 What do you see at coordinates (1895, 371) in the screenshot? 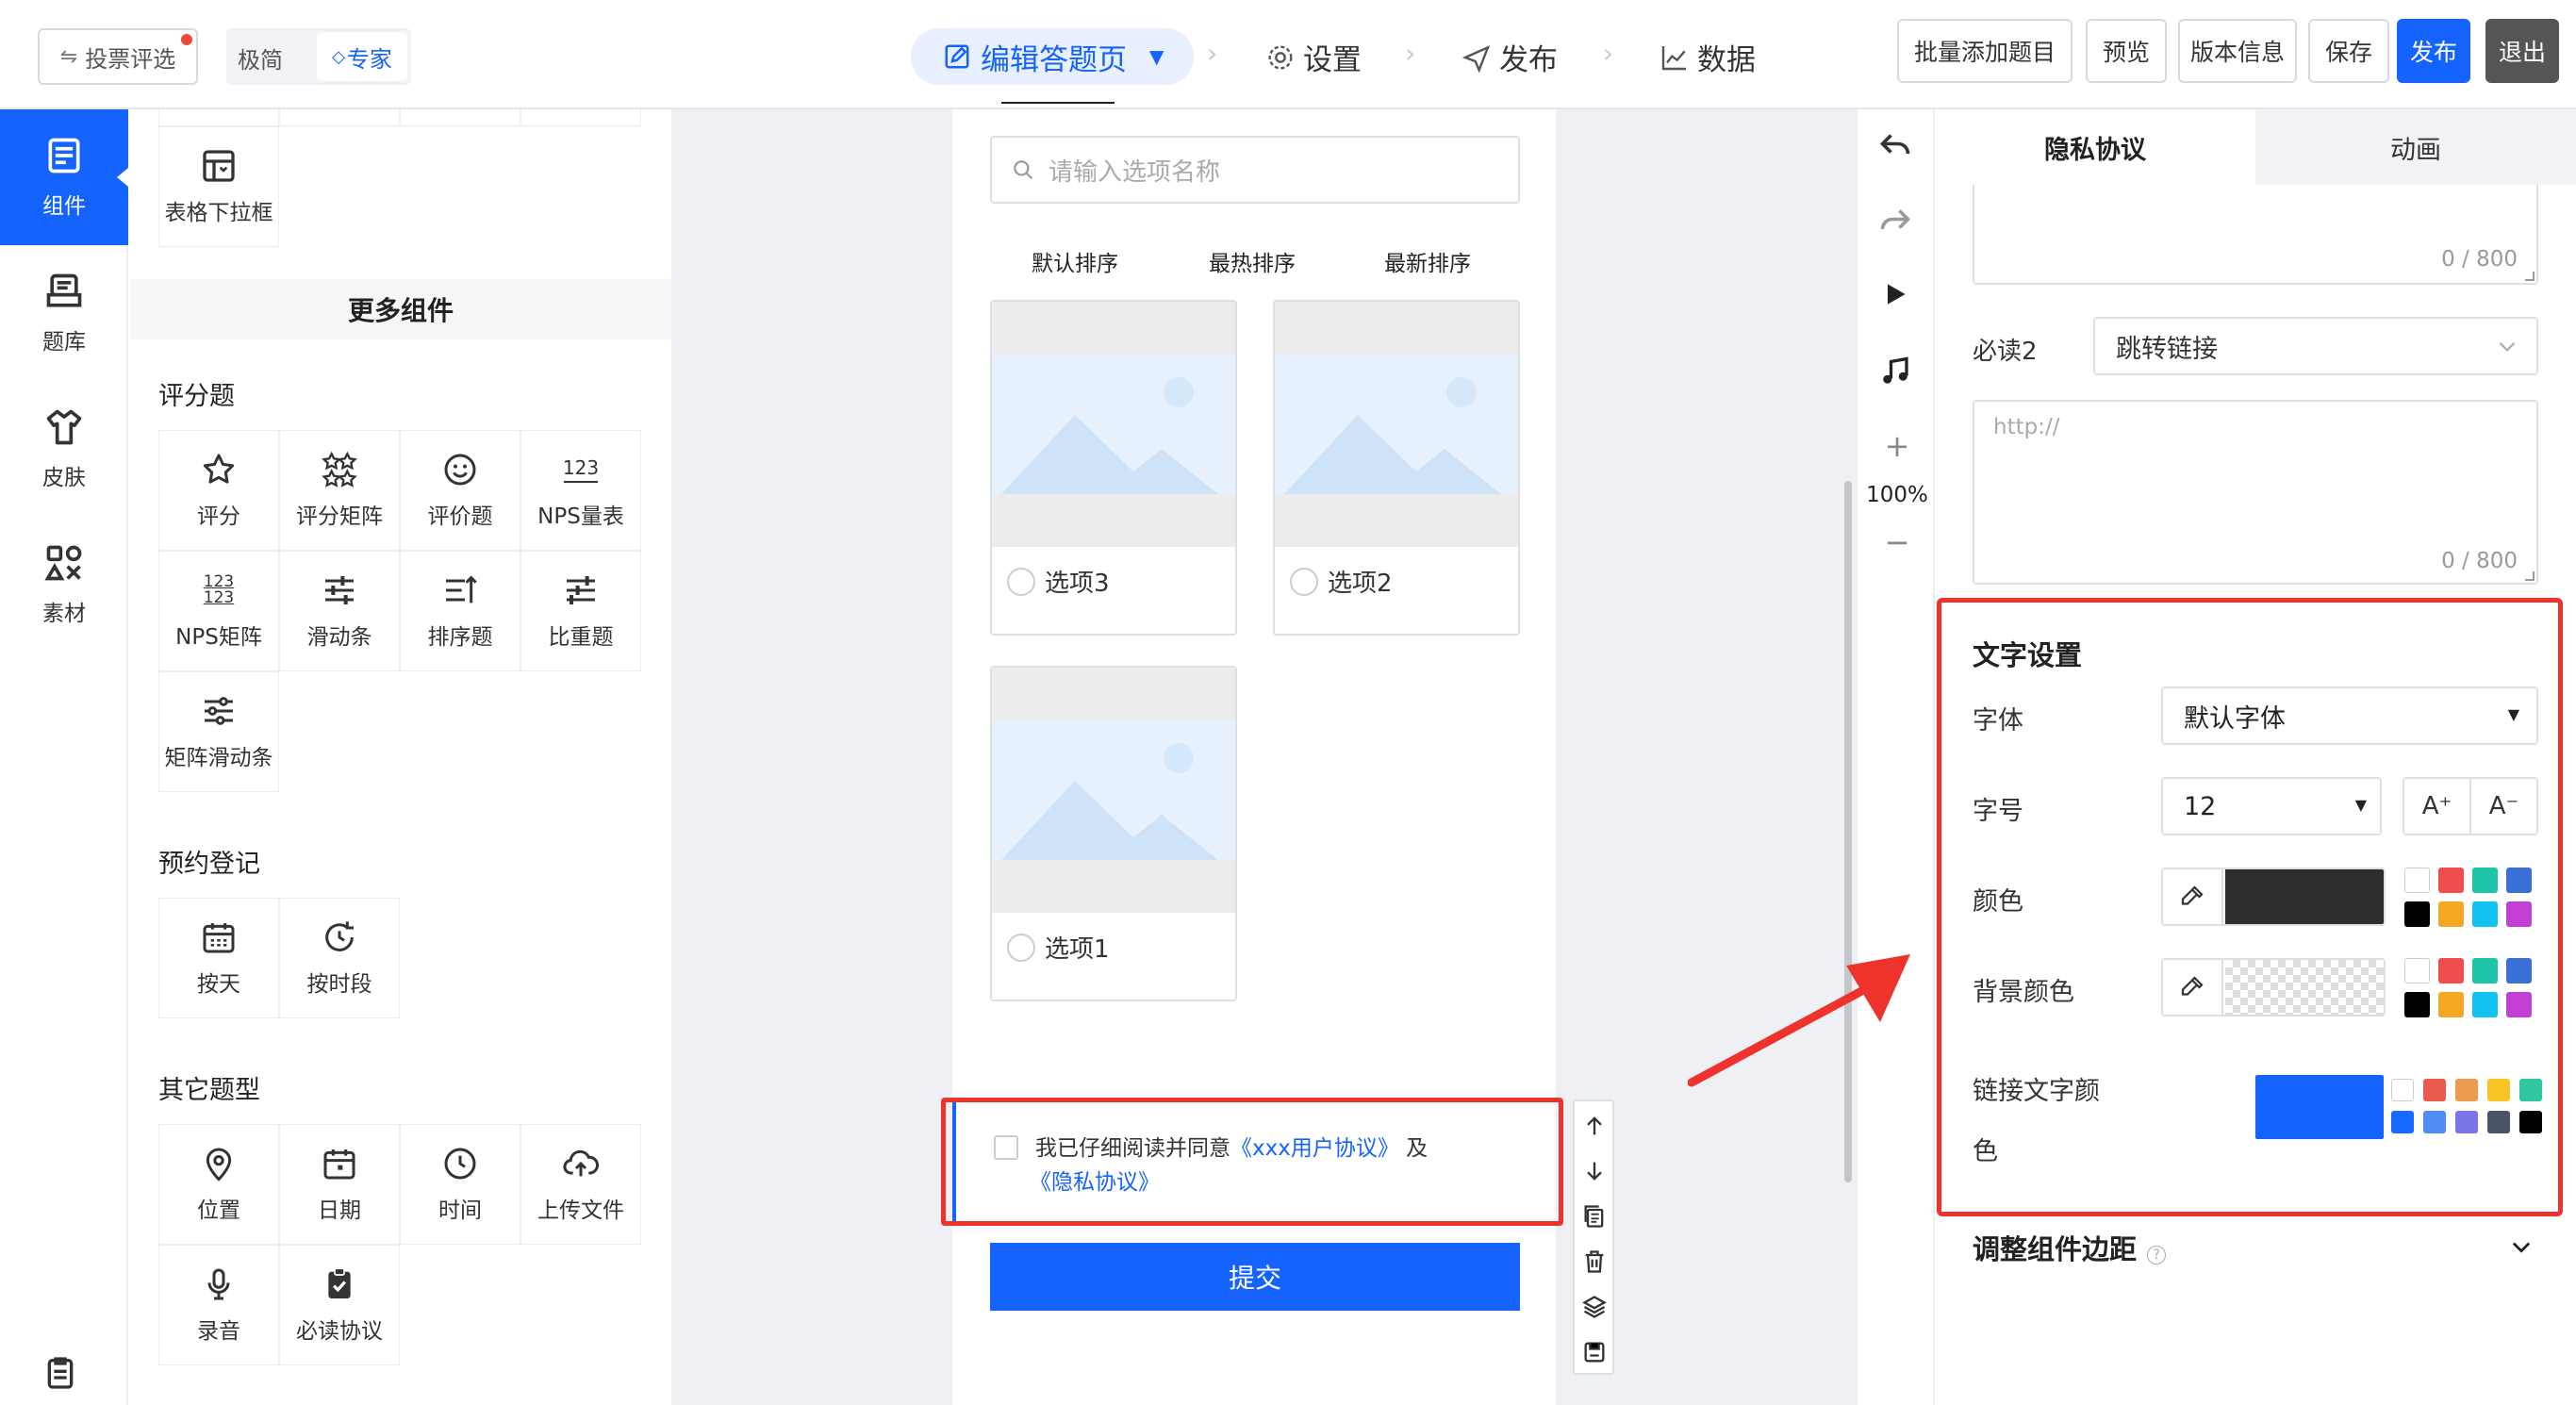
I see `music-icon` at bounding box center [1895, 371].